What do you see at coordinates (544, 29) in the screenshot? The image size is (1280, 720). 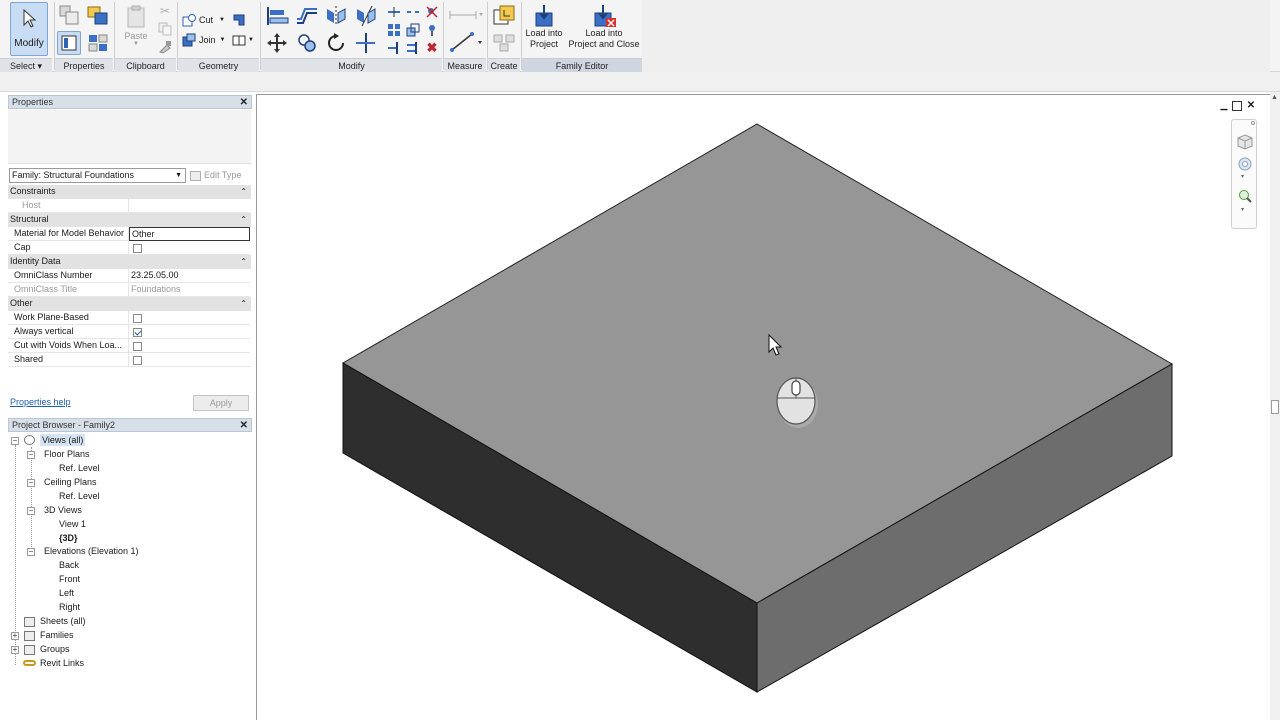 I see `load-into-project-button: Load into Project` at bounding box center [544, 29].